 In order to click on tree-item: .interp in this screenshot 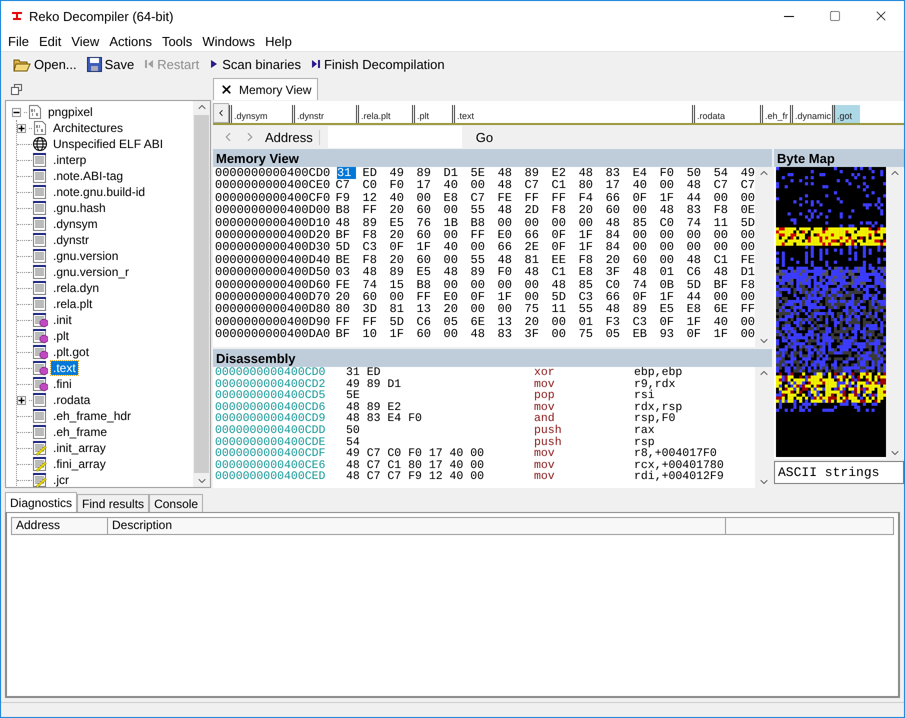, I will do `click(69, 160)`.